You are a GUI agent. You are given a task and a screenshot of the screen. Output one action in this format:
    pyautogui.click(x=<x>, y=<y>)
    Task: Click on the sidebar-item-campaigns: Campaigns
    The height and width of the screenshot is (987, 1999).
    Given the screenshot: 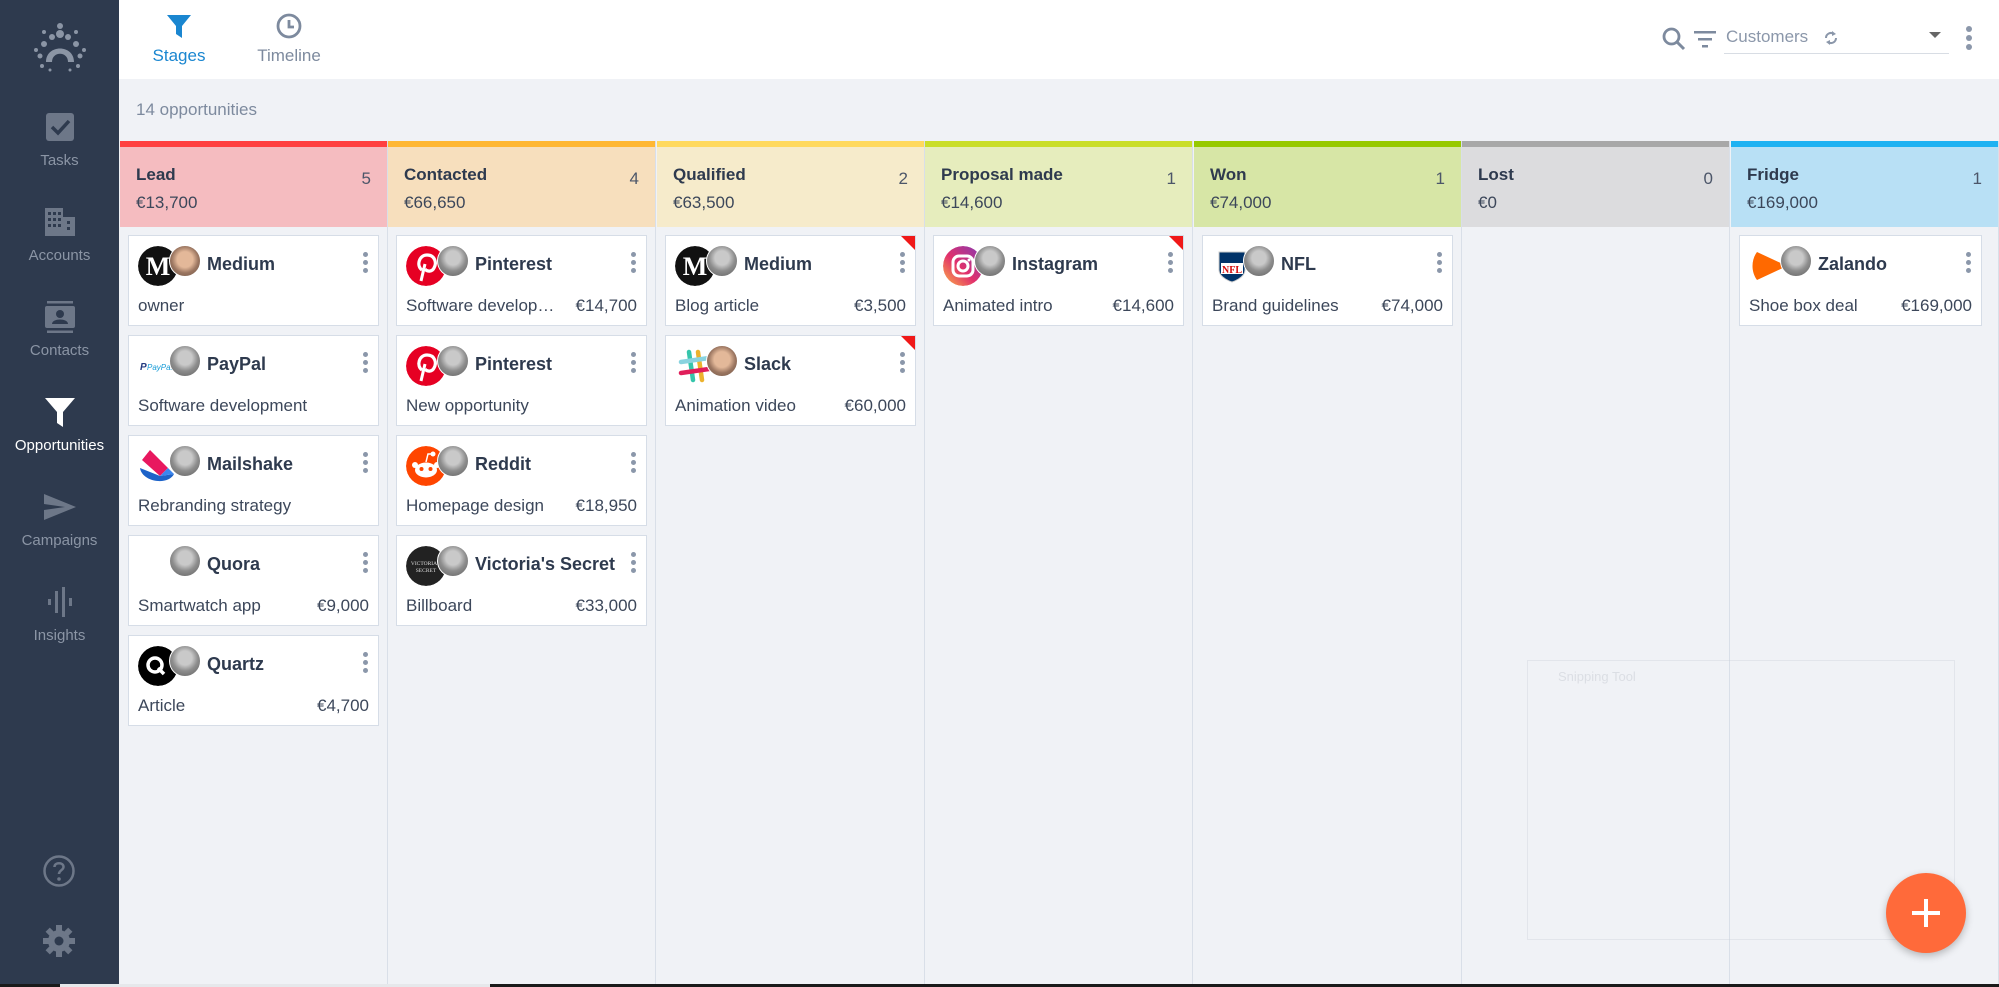 What is the action you would take?
    pyautogui.click(x=59, y=530)
    